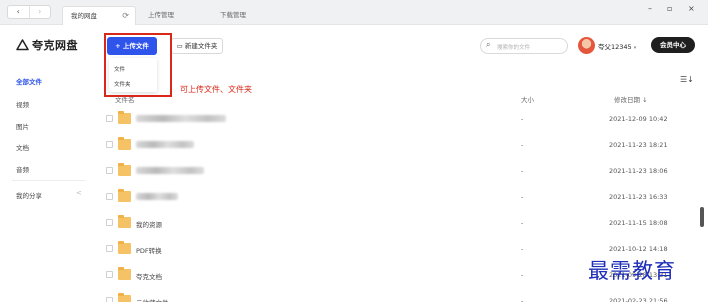  I want to click on sidebar-item-my-shares: 我的分享, so click(29, 195).